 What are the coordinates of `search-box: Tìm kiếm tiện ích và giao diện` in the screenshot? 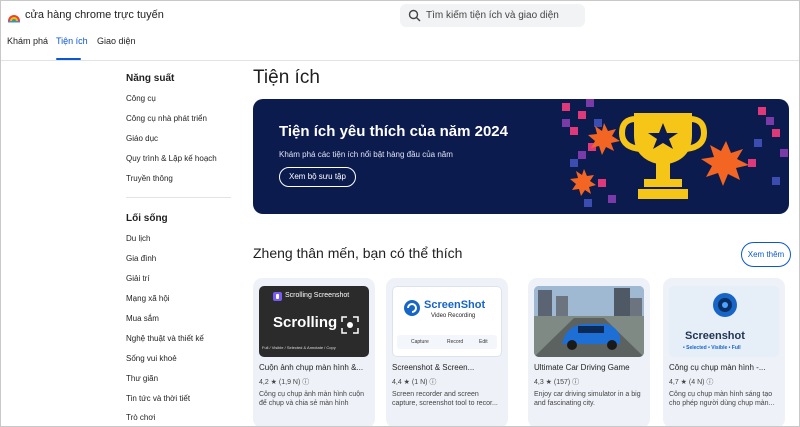 It's located at (492, 15).